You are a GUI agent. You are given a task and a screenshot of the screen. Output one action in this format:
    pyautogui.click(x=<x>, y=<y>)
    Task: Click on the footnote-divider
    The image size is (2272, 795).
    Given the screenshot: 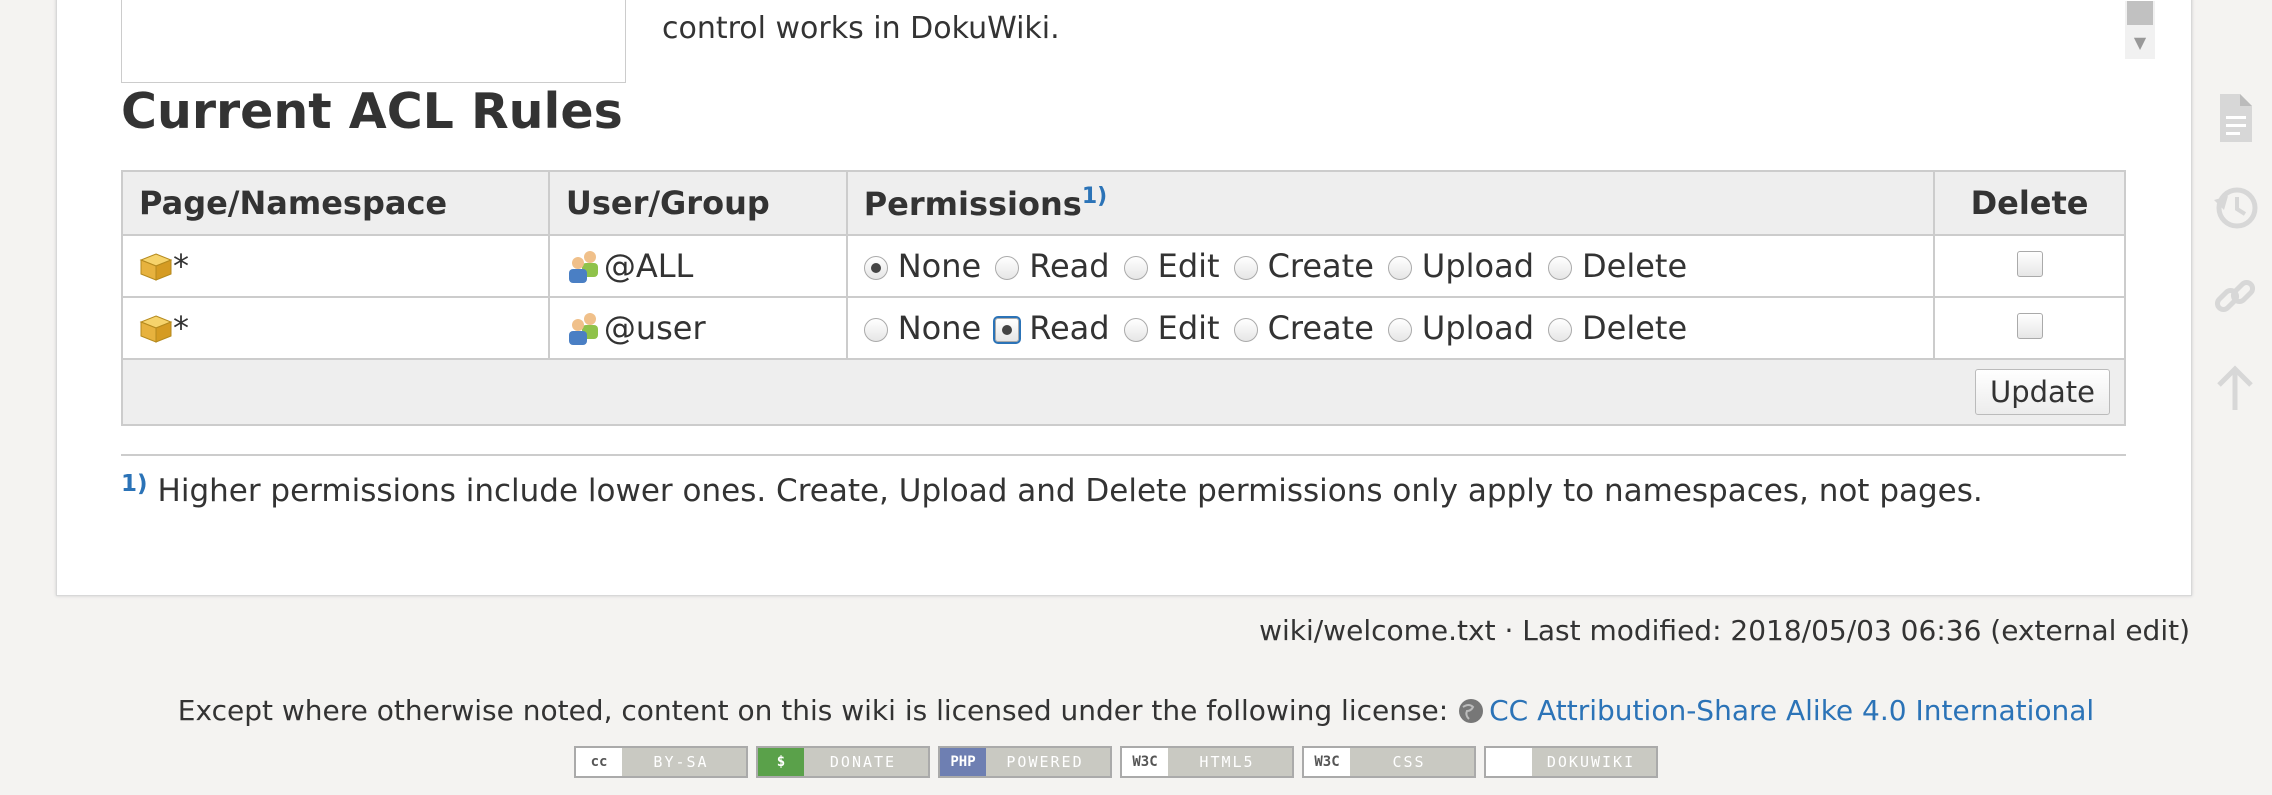 What is the action you would take?
    pyautogui.click(x=1123, y=455)
    